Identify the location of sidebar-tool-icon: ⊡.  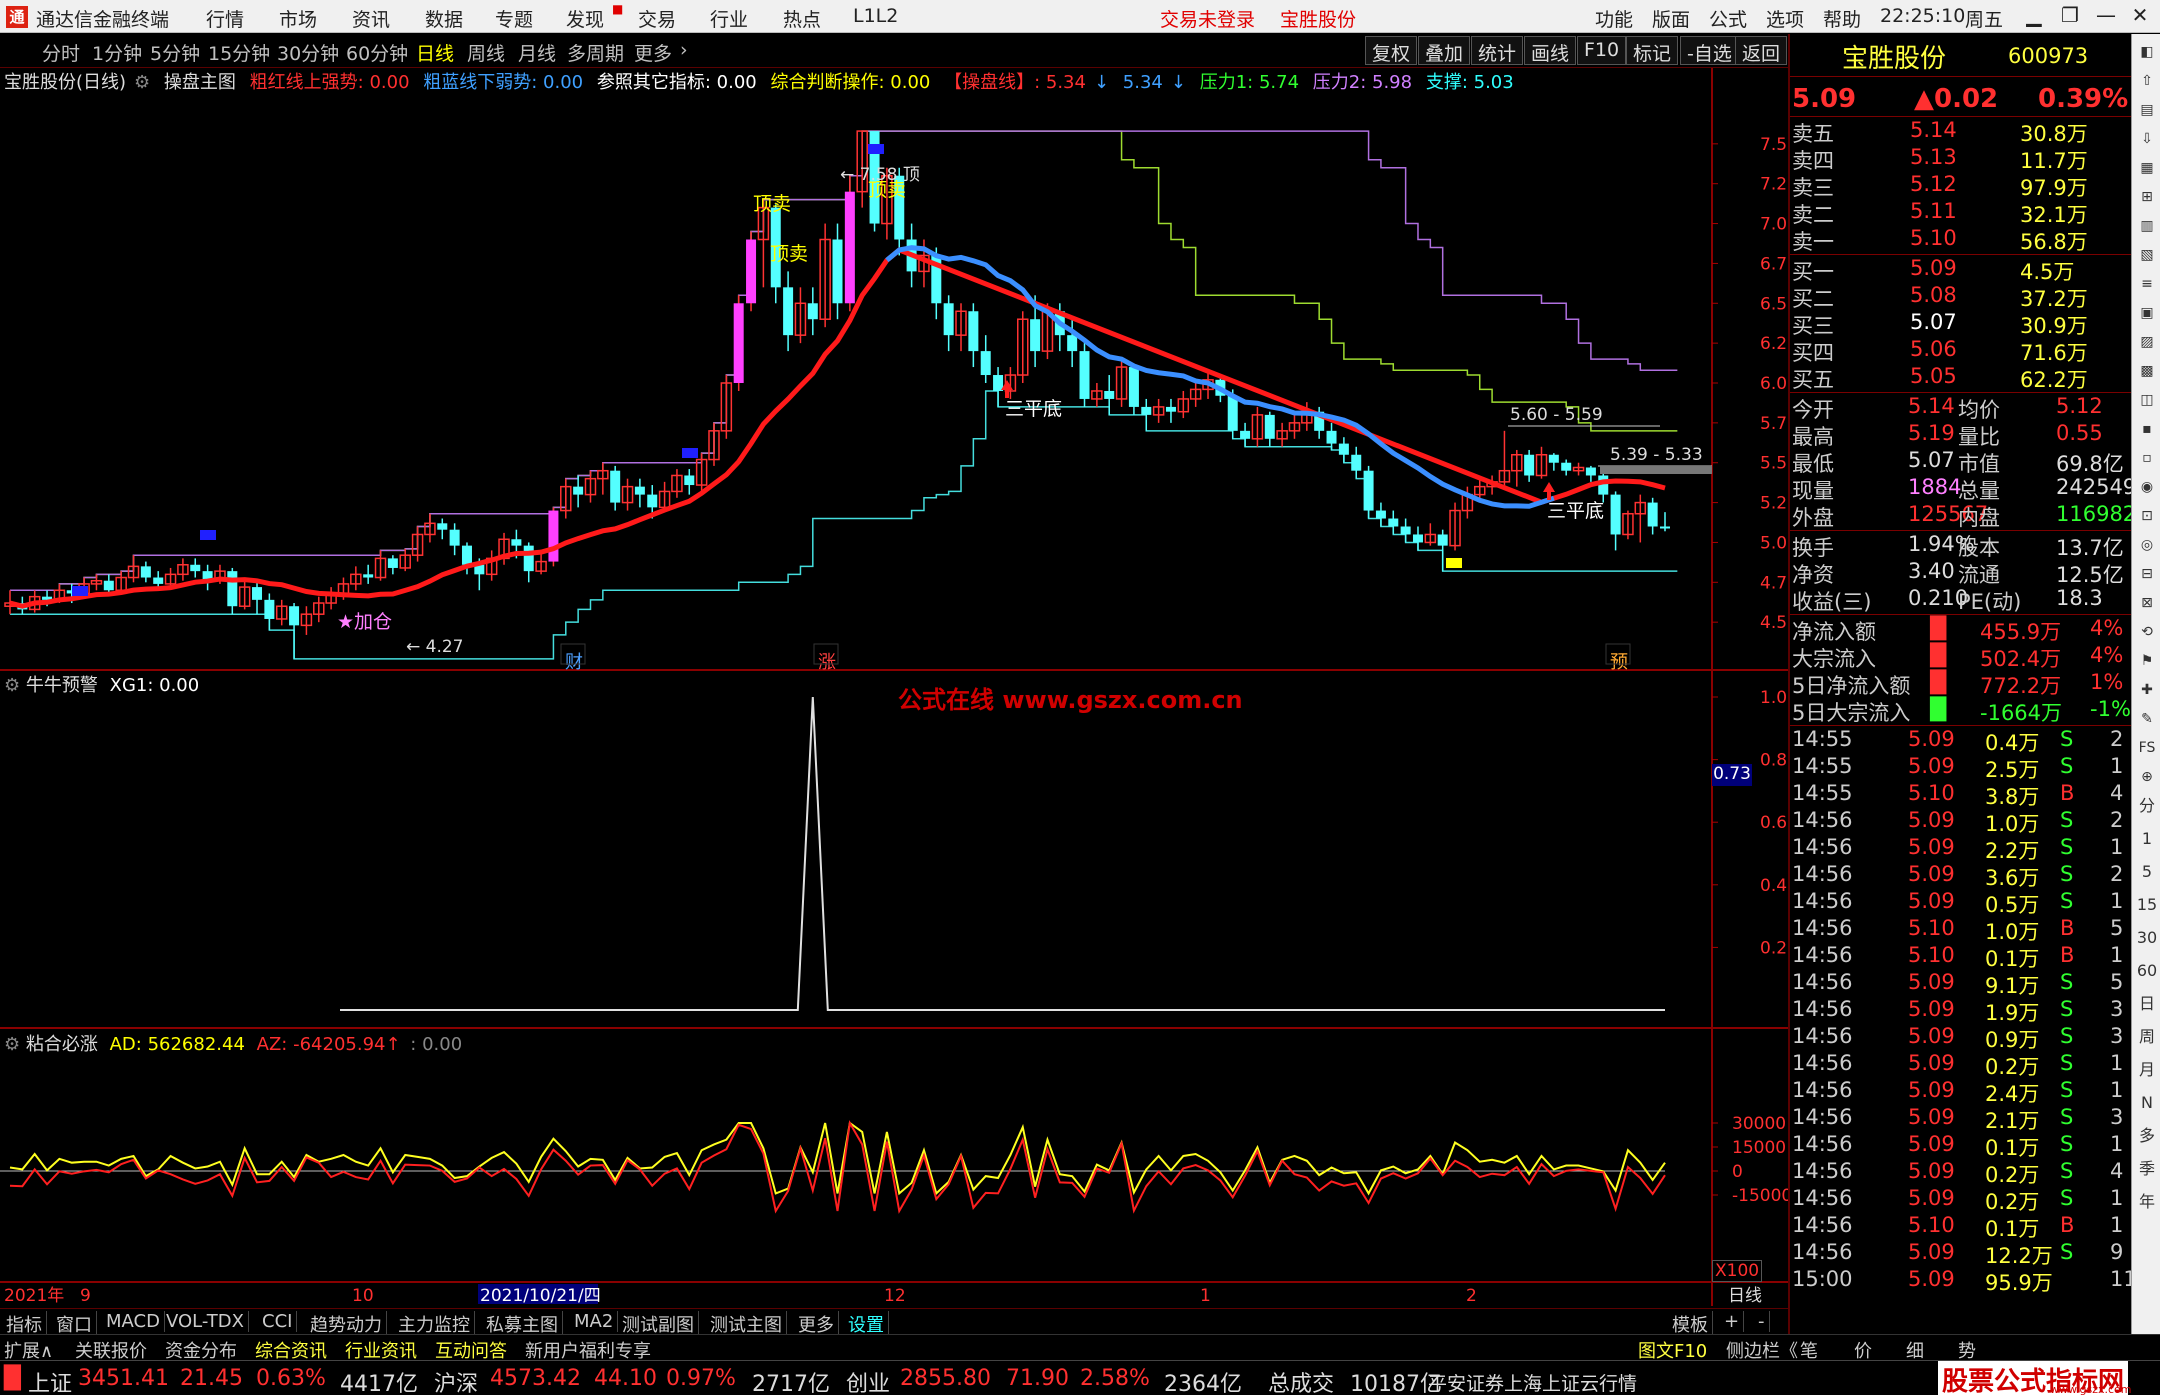
(2147, 516).